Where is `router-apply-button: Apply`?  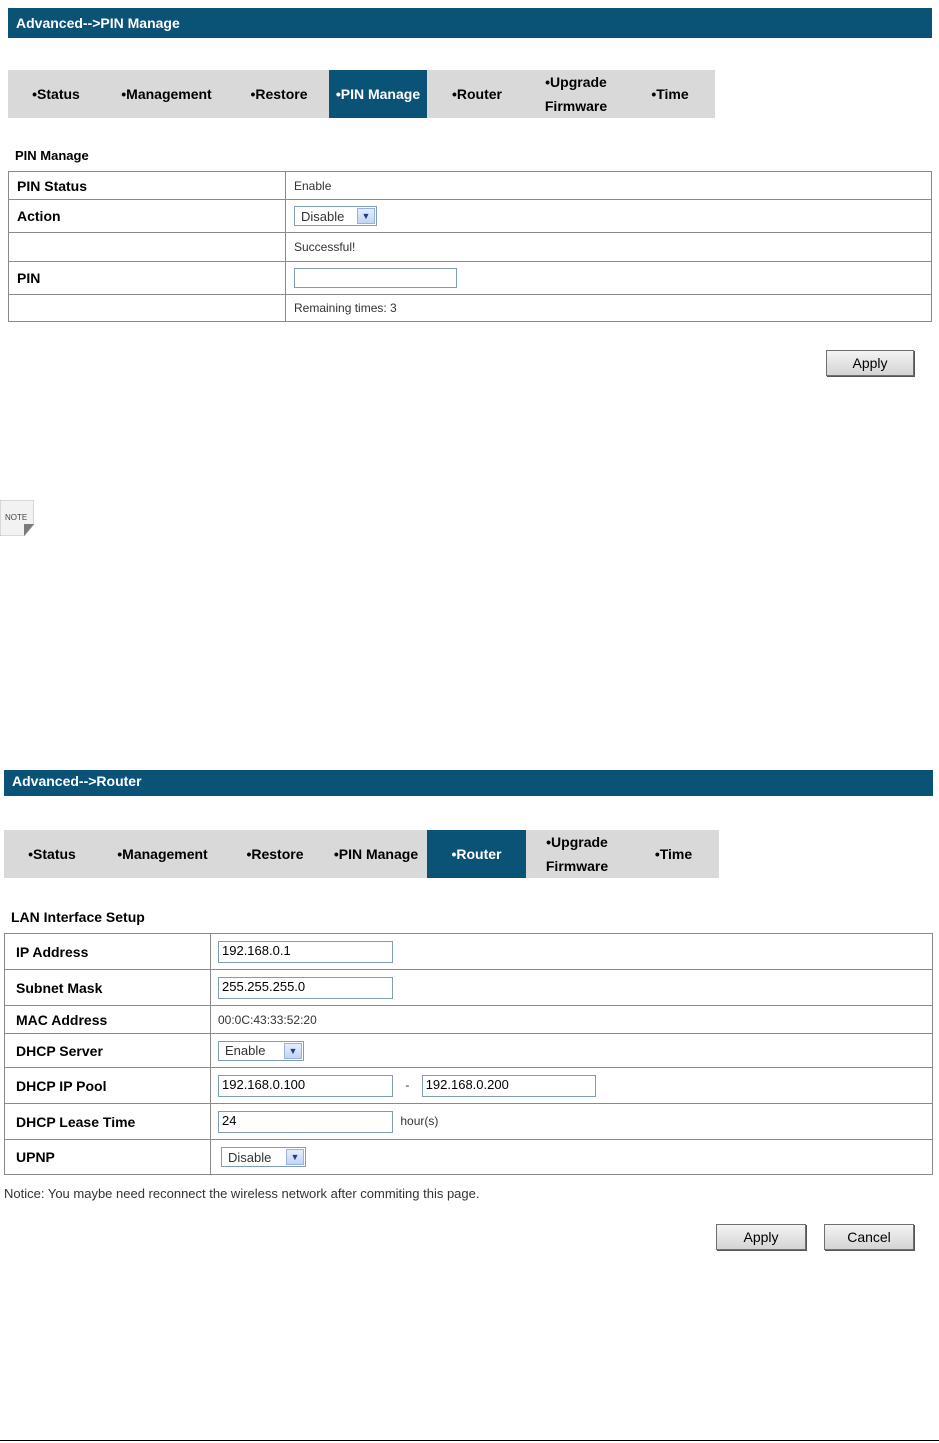 router-apply-button: Apply is located at coordinates (761, 1237).